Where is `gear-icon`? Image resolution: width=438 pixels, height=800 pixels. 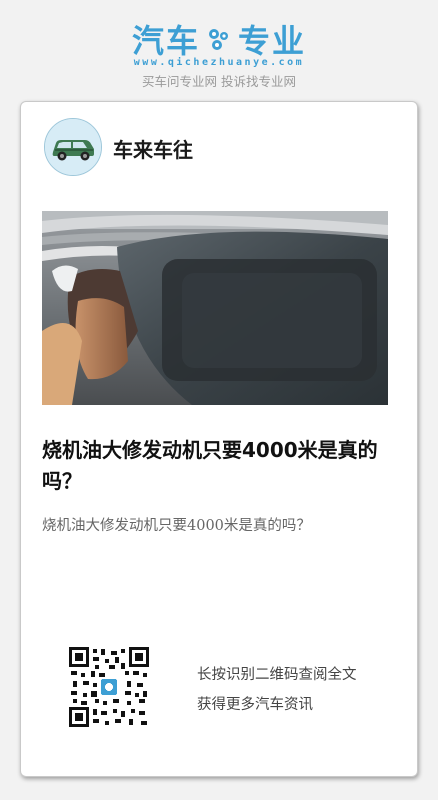 gear-icon is located at coordinates (218, 39).